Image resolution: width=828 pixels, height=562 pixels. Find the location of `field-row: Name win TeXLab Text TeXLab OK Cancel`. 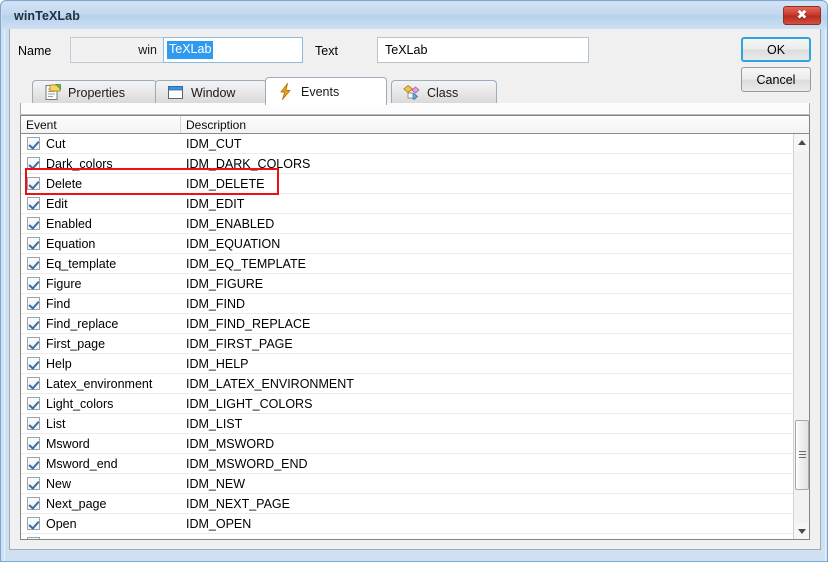

field-row: Name win TeXLab Text TeXLab OK Cancel is located at coordinates (415, 60).